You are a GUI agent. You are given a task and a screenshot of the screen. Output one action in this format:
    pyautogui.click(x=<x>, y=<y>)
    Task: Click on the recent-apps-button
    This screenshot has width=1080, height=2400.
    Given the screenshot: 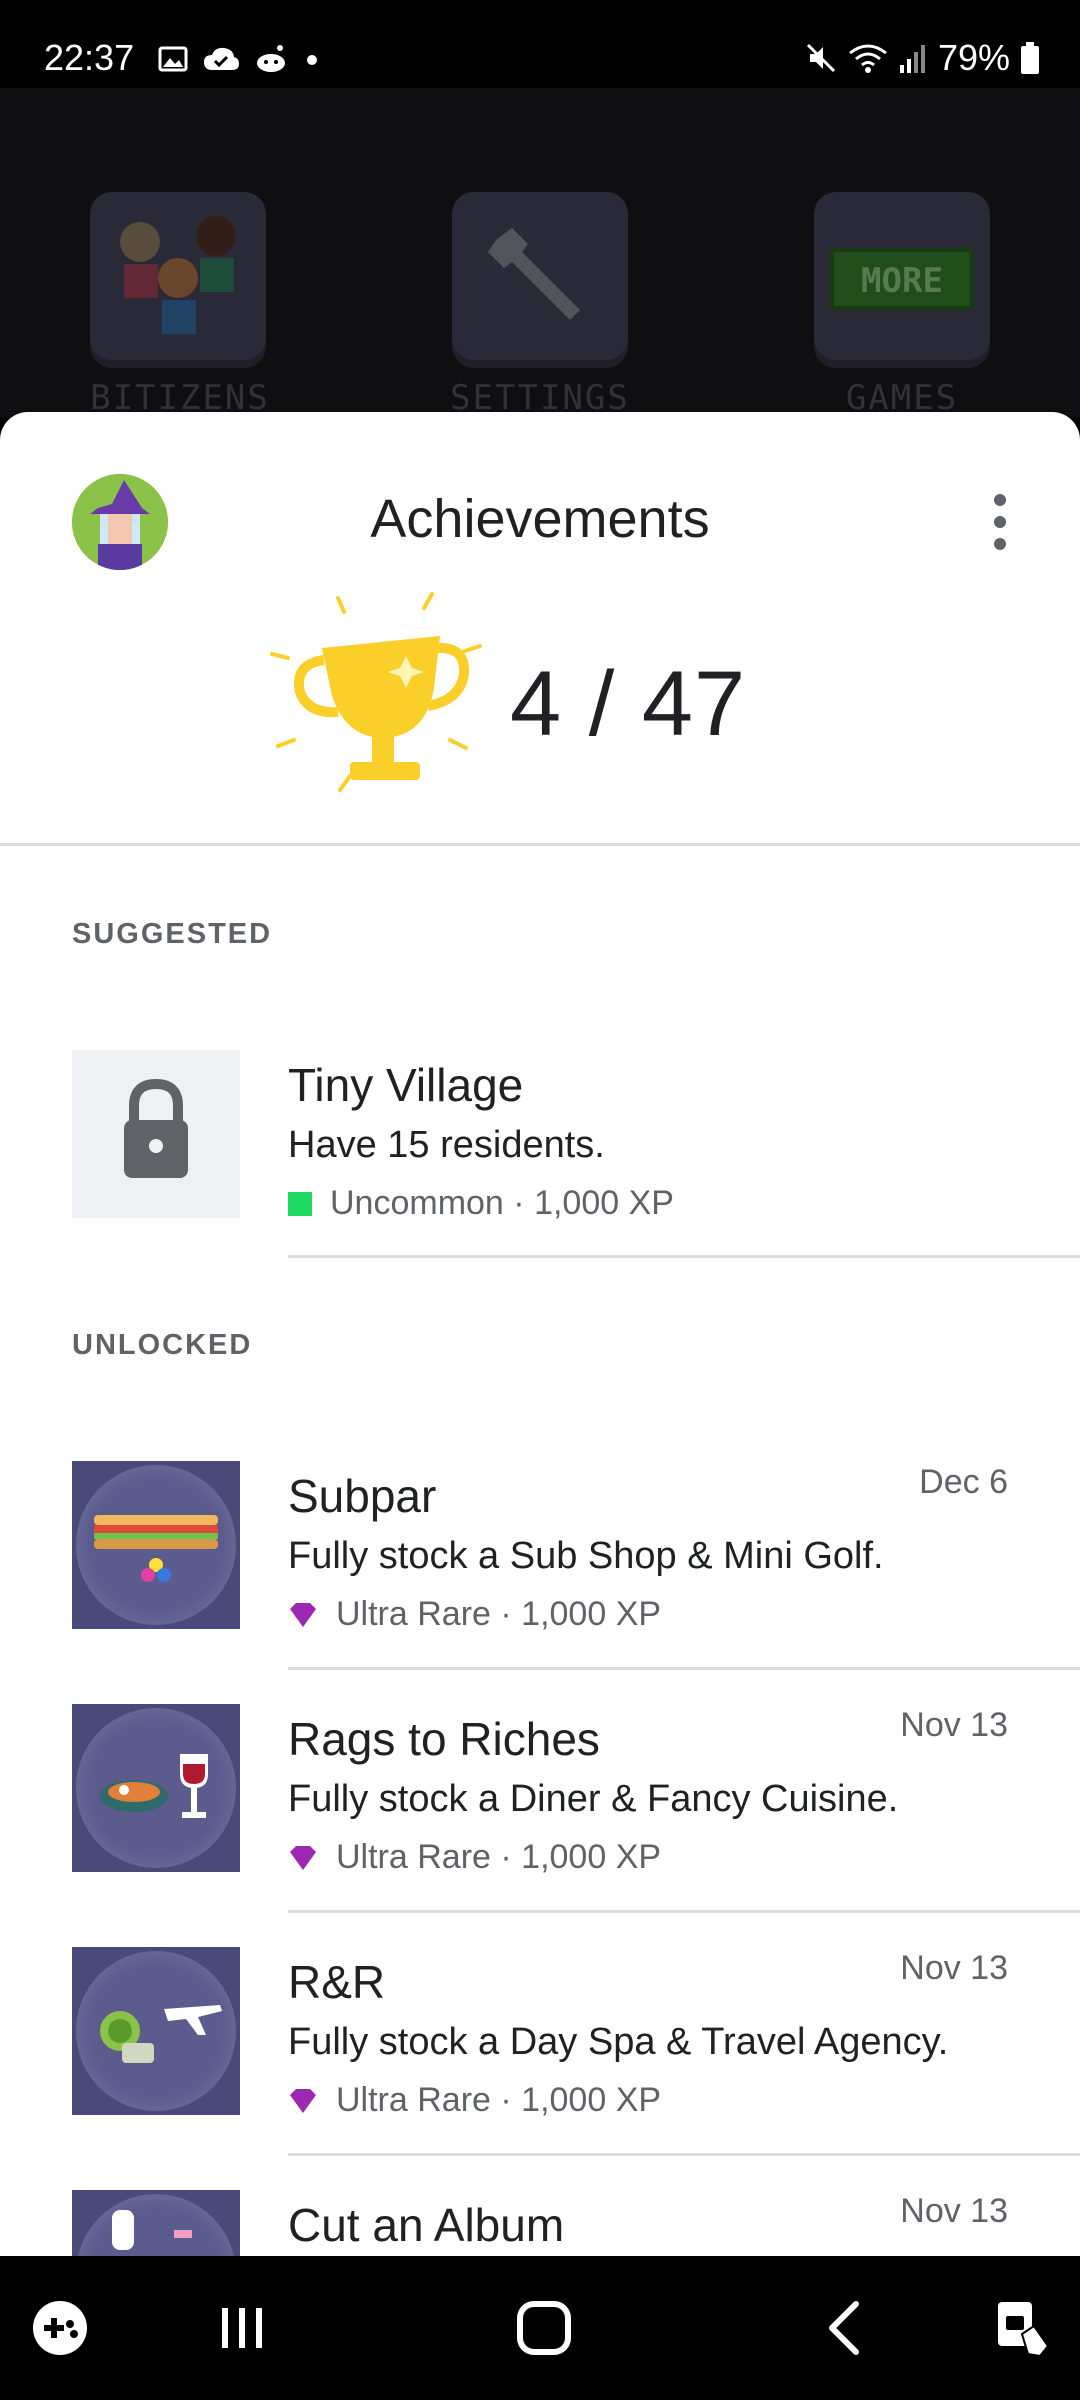 What is the action you would take?
    pyautogui.click(x=242, y=2328)
    